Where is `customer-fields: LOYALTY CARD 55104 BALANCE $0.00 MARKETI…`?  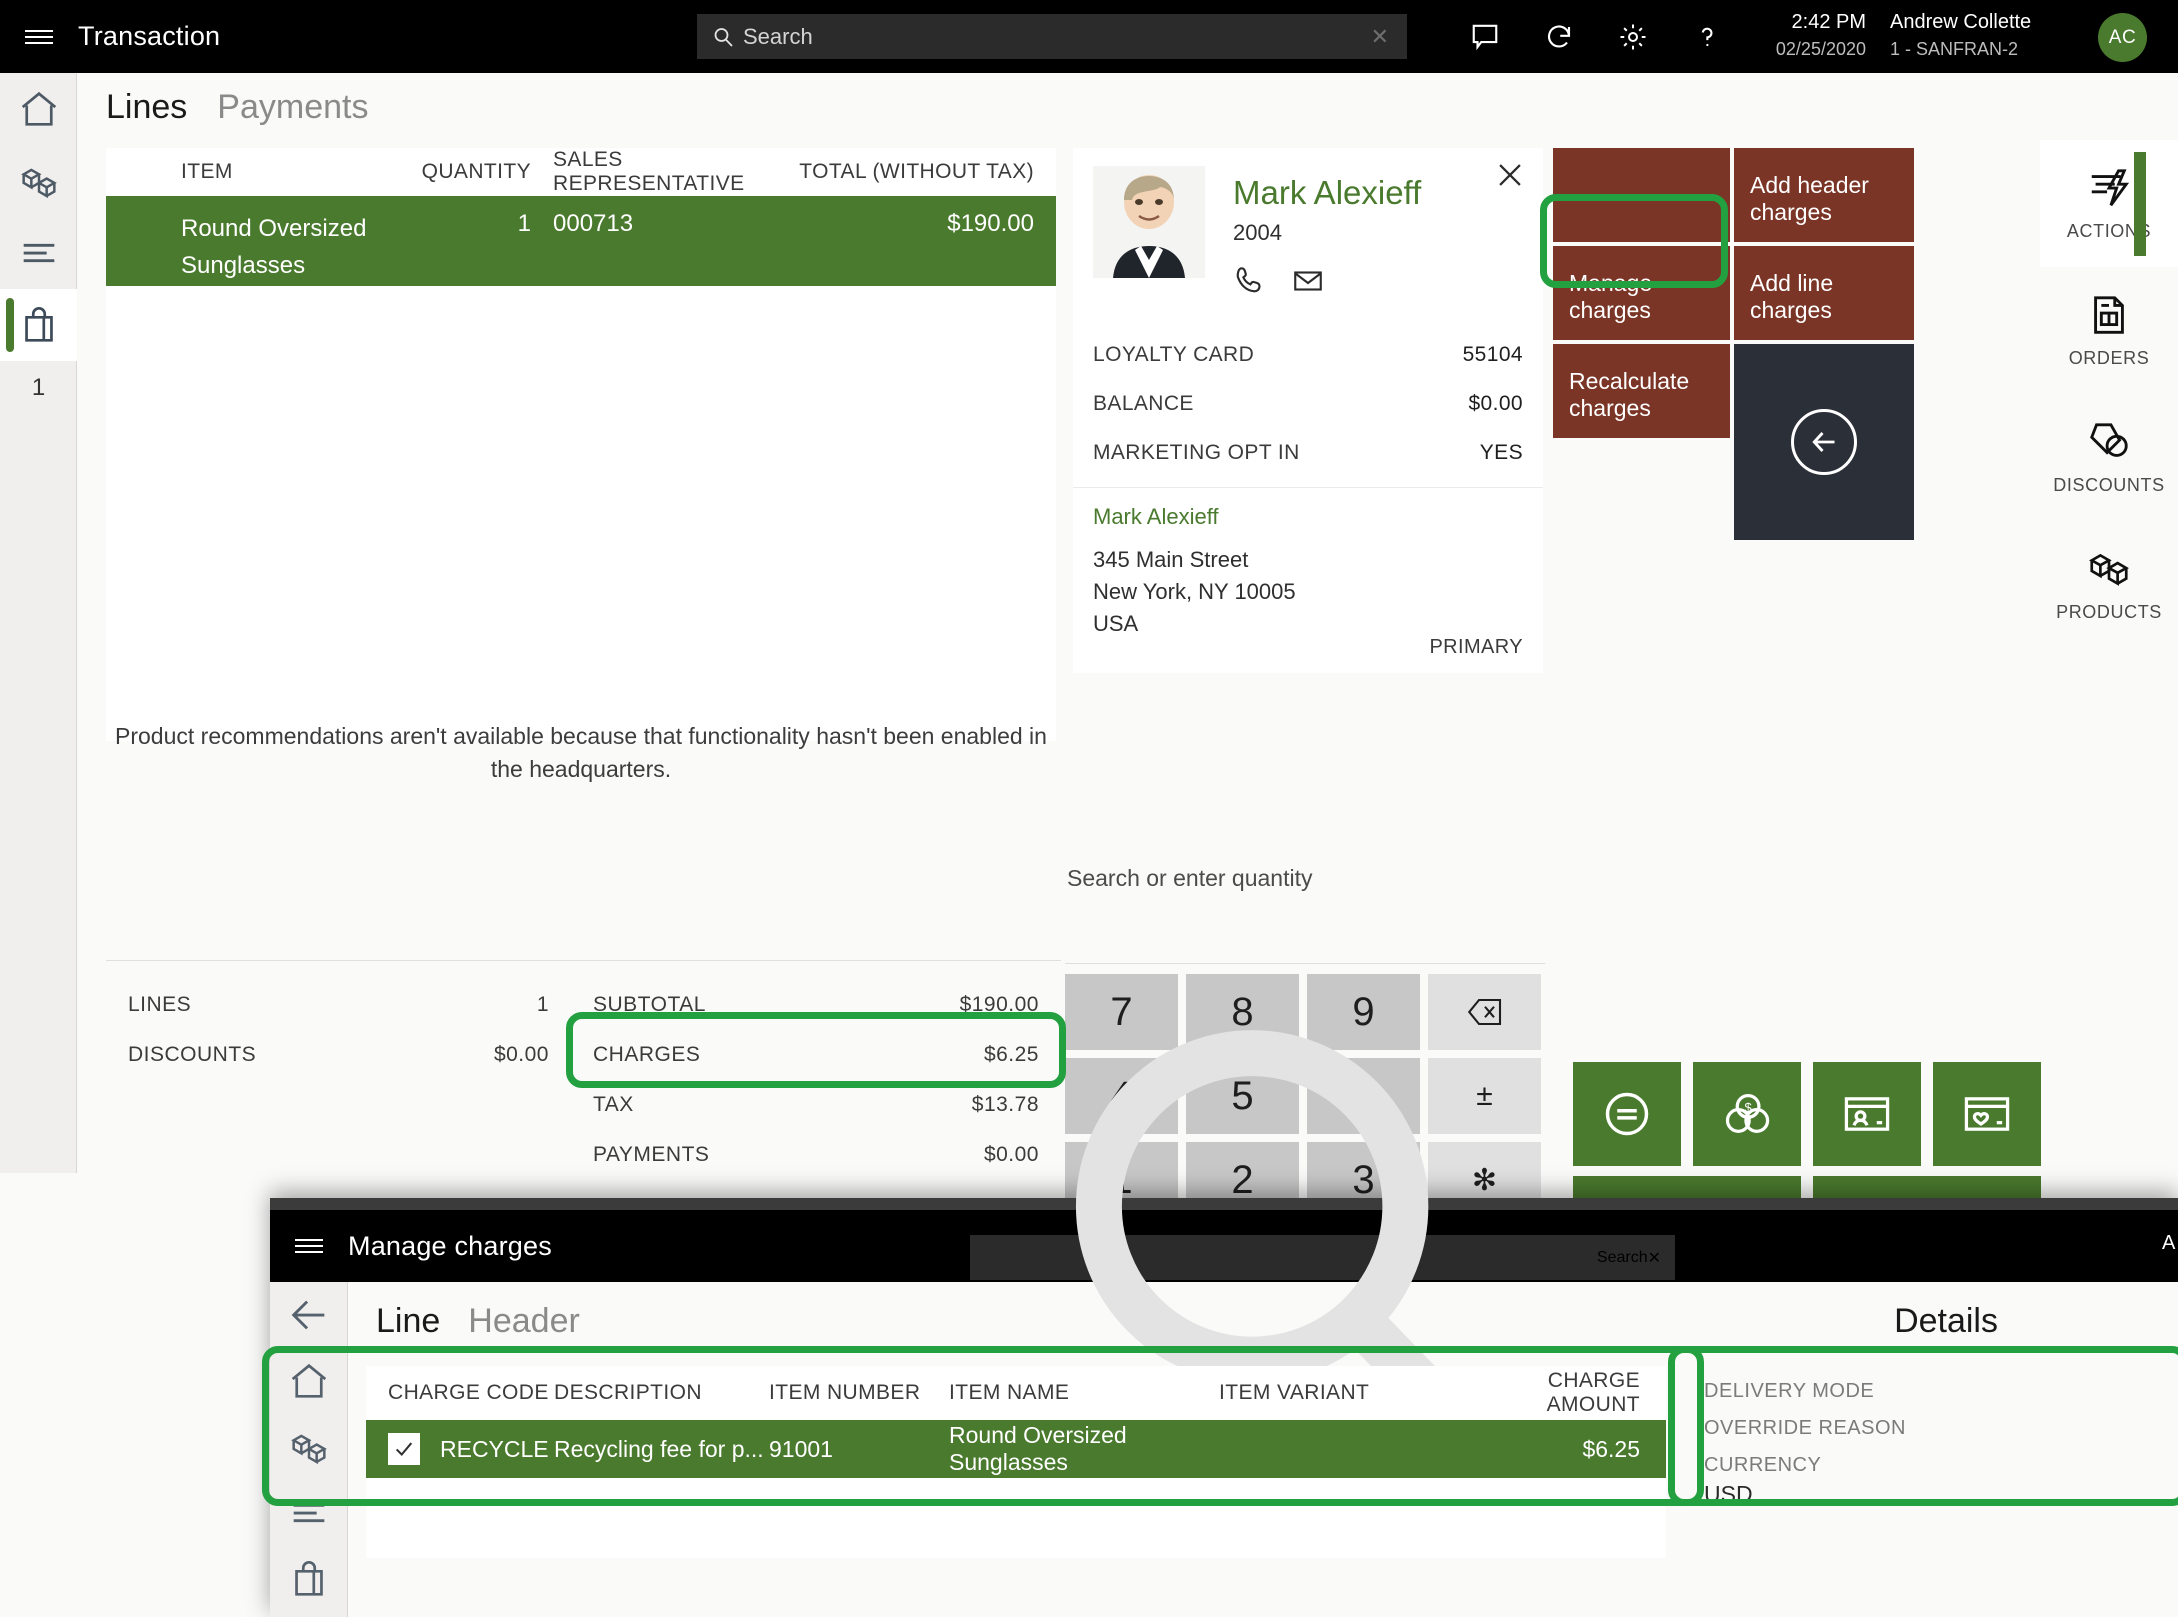
customer-fields: LOYALTY CARD 55104 BALANCE $0.00 MARKETI… is located at coordinates (1308, 407).